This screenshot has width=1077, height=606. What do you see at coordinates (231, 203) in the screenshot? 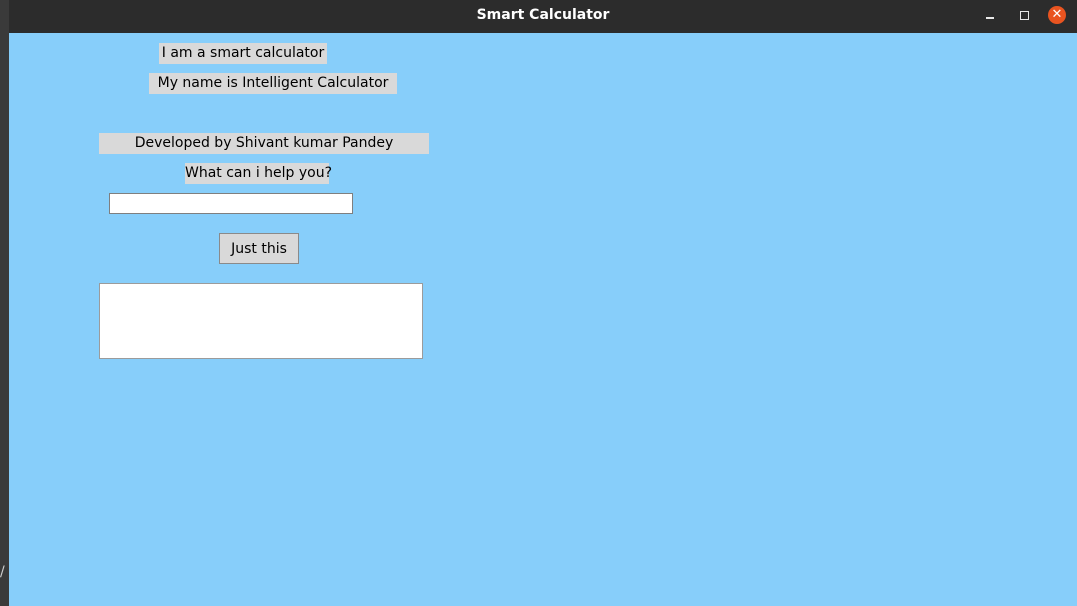
I see `query-input` at bounding box center [231, 203].